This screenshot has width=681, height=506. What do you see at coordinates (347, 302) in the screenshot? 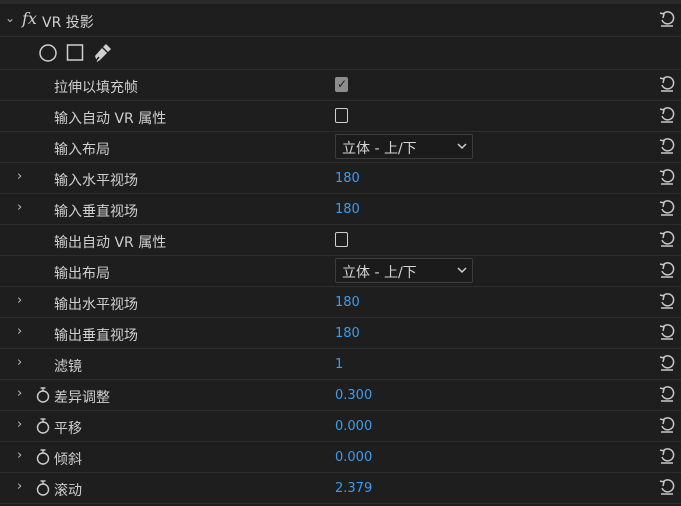
I see `output-h-fov-value: 180` at bounding box center [347, 302].